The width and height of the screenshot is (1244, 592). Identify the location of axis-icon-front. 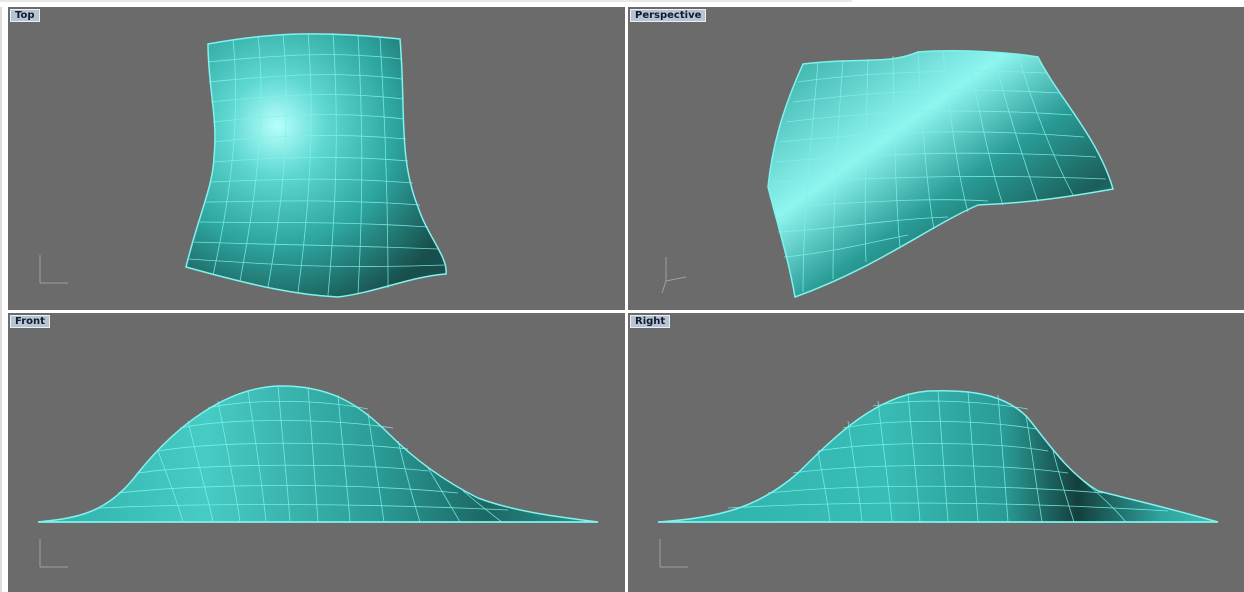
(53, 553).